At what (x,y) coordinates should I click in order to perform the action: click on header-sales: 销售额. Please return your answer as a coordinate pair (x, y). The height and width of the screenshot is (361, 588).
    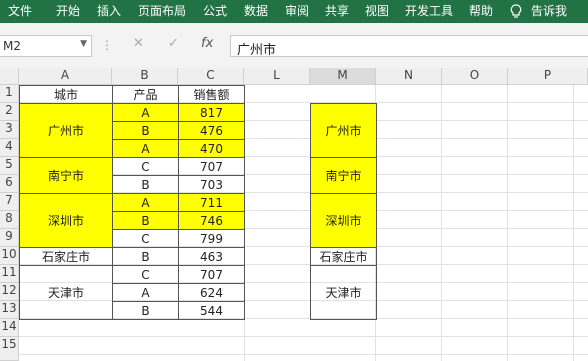
    Looking at the image, I should click on (211, 94).